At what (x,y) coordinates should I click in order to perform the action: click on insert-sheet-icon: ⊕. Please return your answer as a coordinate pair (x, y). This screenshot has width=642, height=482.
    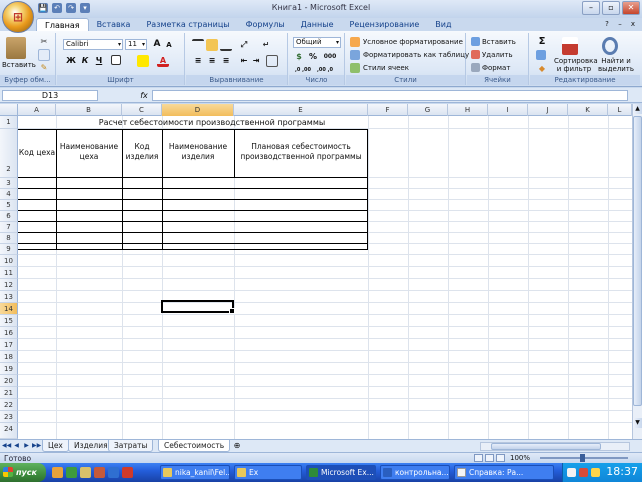
    Looking at the image, I should click on (237, 446).